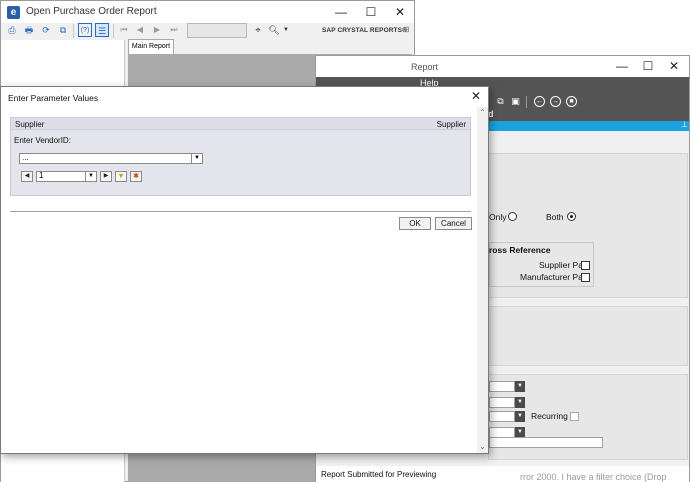  I want to click on page-number-input, so click(217, 30).